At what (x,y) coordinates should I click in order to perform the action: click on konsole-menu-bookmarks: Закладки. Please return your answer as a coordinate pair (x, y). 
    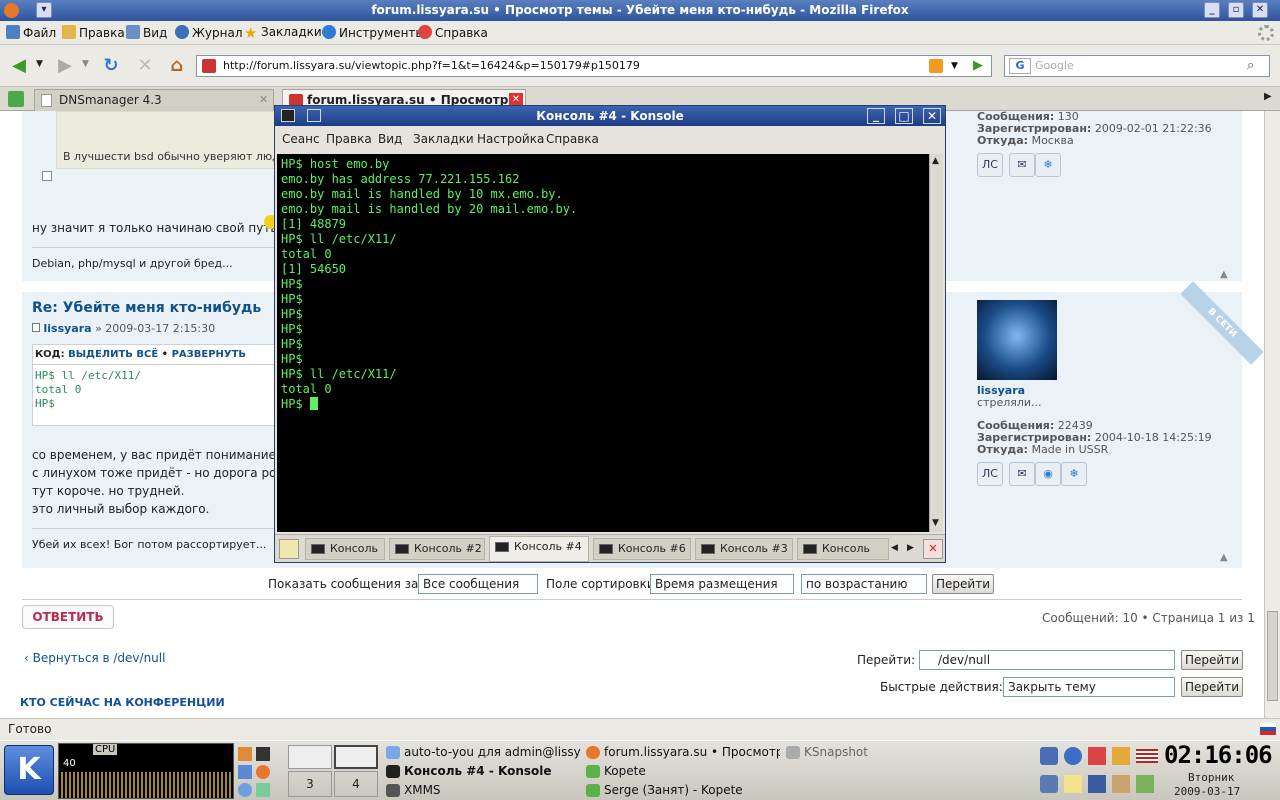
    Looking at the image, I should click on (443, 139).